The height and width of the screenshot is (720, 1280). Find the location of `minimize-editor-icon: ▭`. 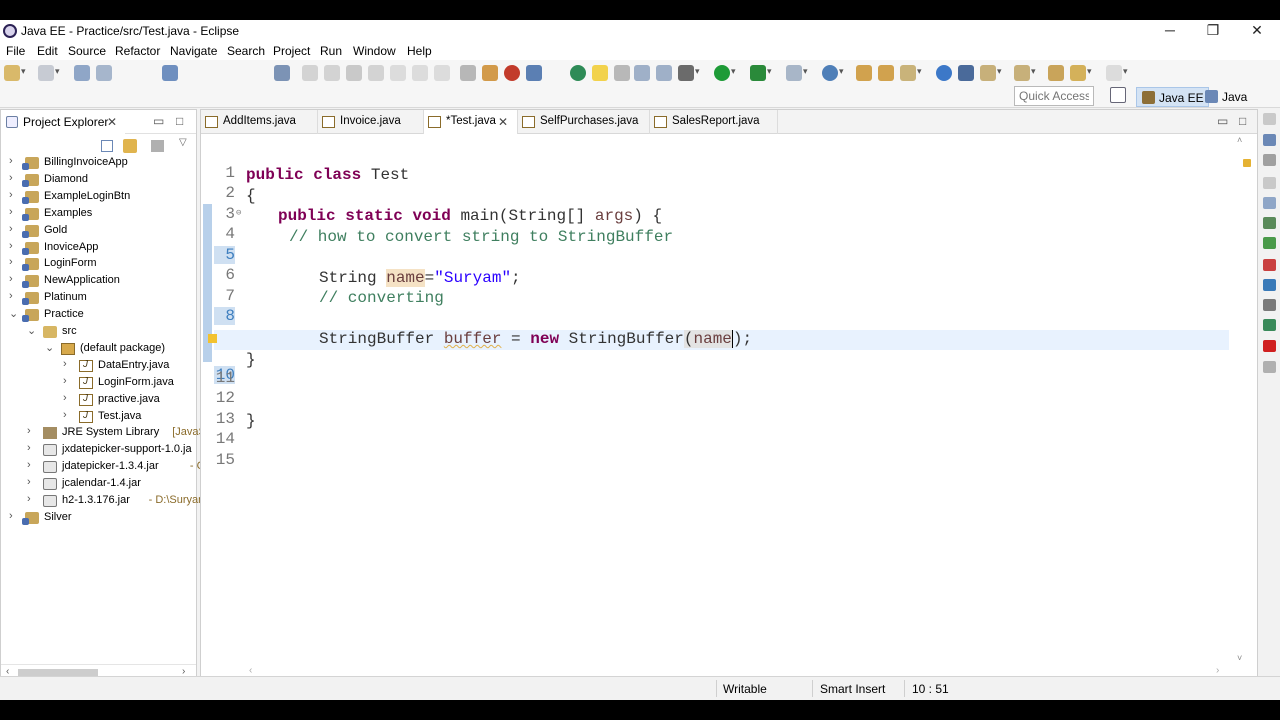

minimize-editor-icon: ▭ is located at coordinates (1222, 121).